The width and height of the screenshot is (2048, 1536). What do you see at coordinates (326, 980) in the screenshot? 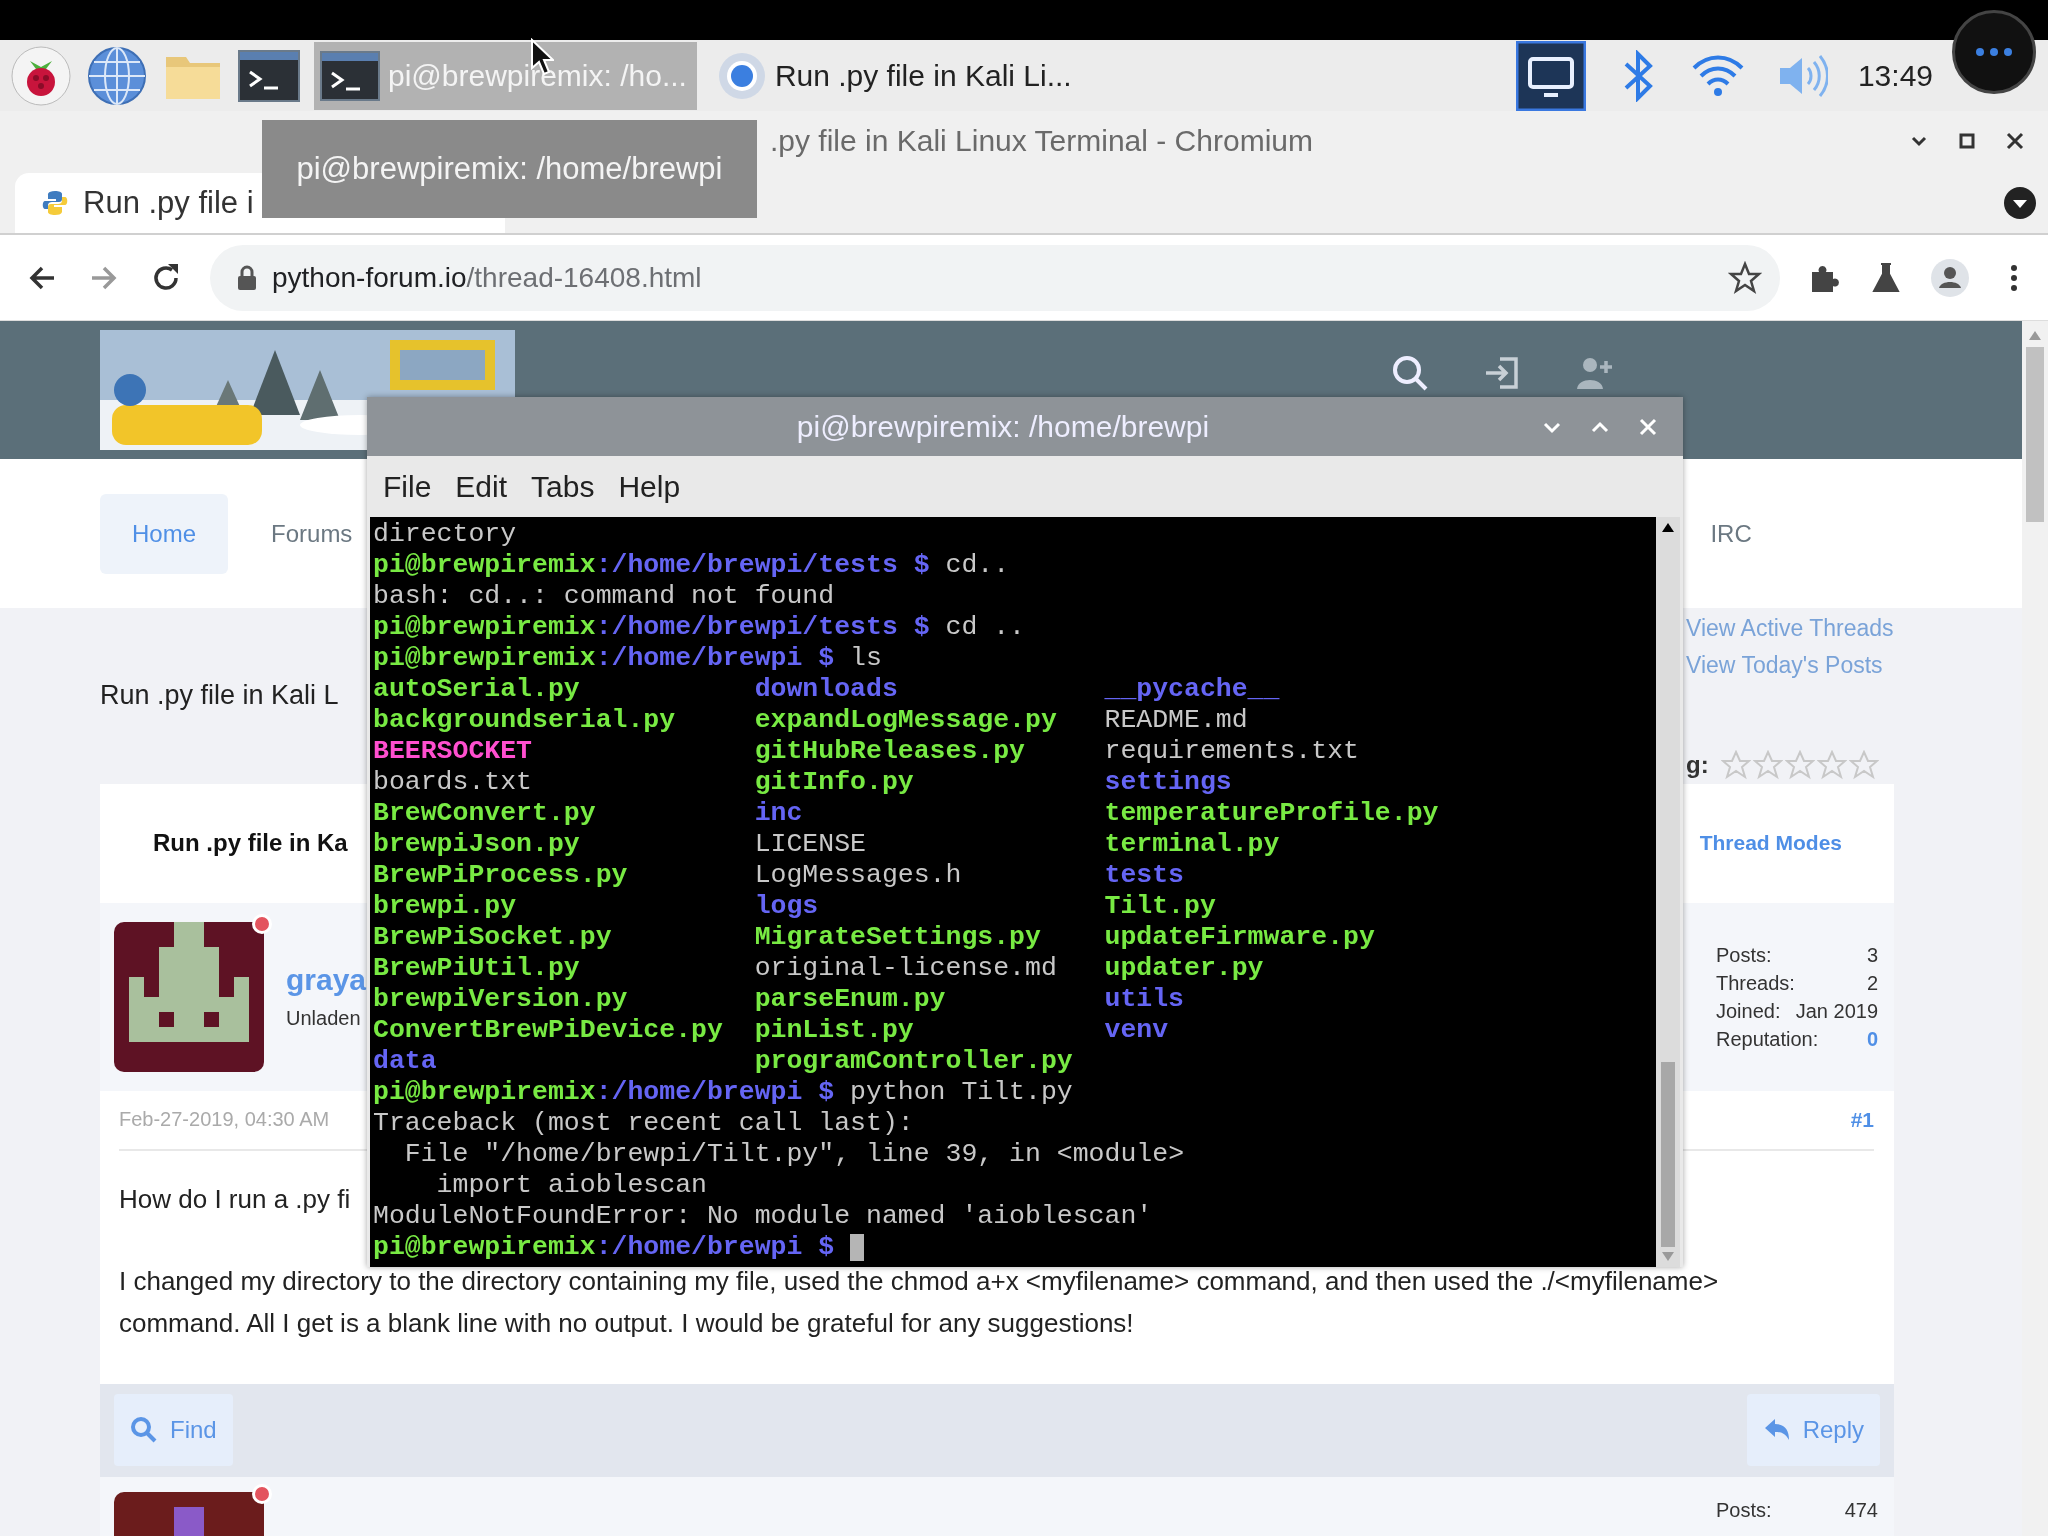
I see `author-name: graya` at bounding box center [326, 980].